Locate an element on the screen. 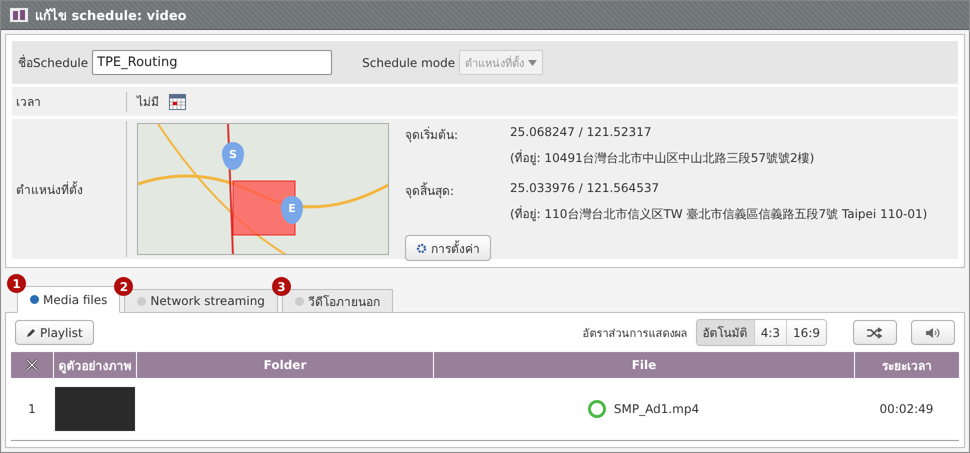  location-label: ตำแหน่งที่ตั้ง is located at coordinates (49, 189).